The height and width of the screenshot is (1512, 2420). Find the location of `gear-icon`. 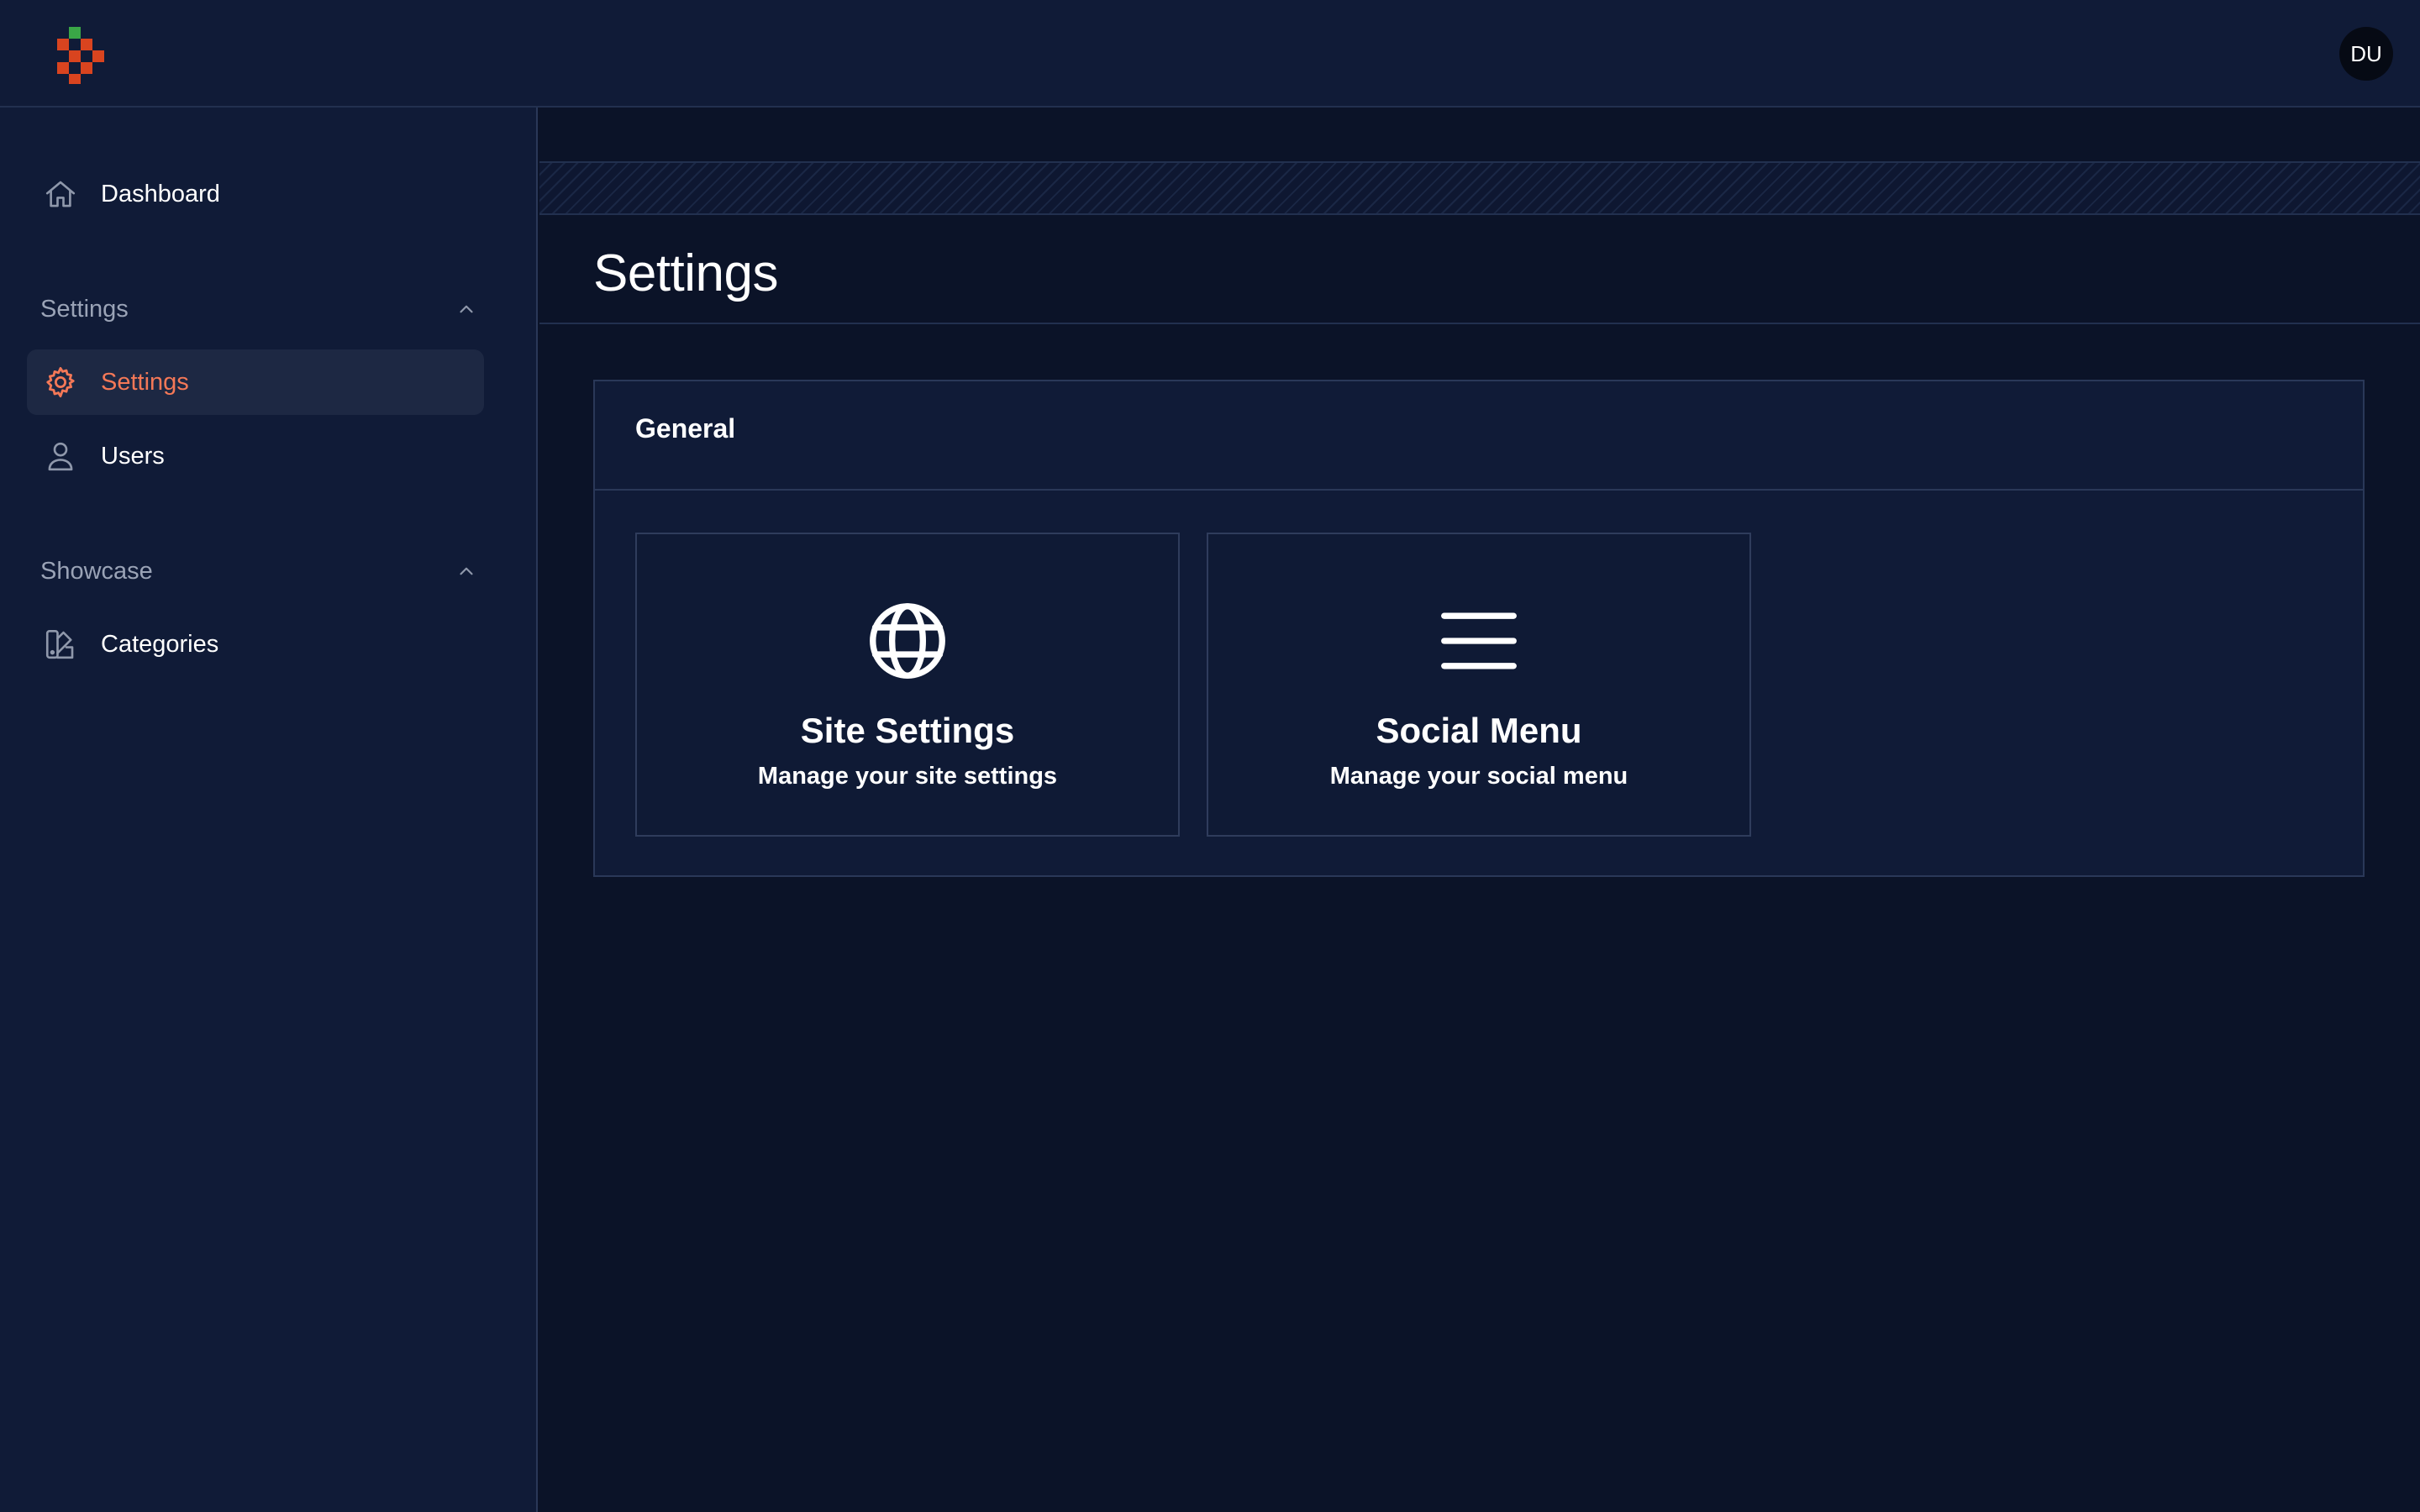

gear-icon is located at coordinates (60, 382).